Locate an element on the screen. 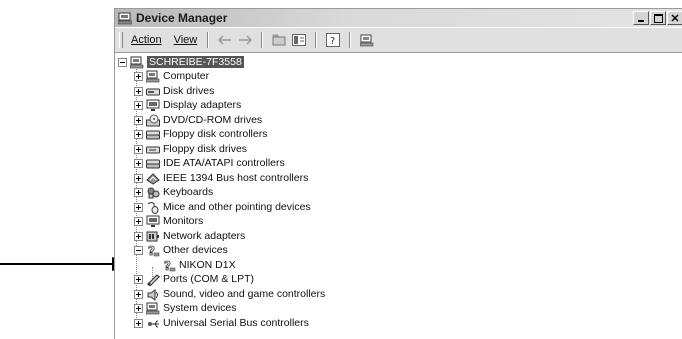 The width and height of the screenshot is (682, 339). minimize-icon is located at coordinates (641, 21).